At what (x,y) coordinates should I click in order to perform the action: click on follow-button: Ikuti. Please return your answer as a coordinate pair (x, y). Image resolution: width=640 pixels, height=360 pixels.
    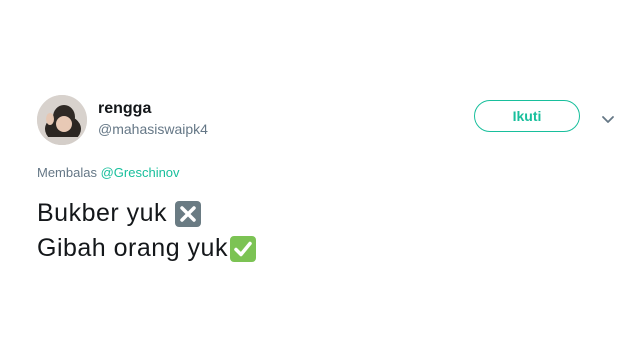
    Looking at the image, I should click on (527, 116).